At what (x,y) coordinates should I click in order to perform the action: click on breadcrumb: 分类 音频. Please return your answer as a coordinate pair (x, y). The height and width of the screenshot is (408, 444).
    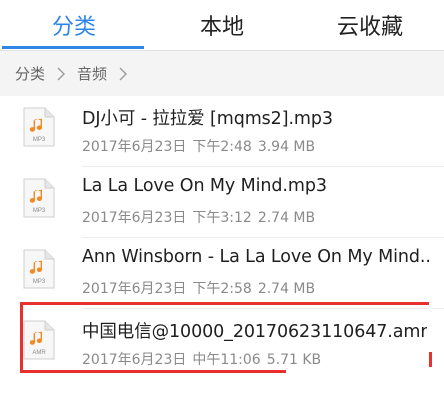
    Looking at the image, I should click on (222, 73).